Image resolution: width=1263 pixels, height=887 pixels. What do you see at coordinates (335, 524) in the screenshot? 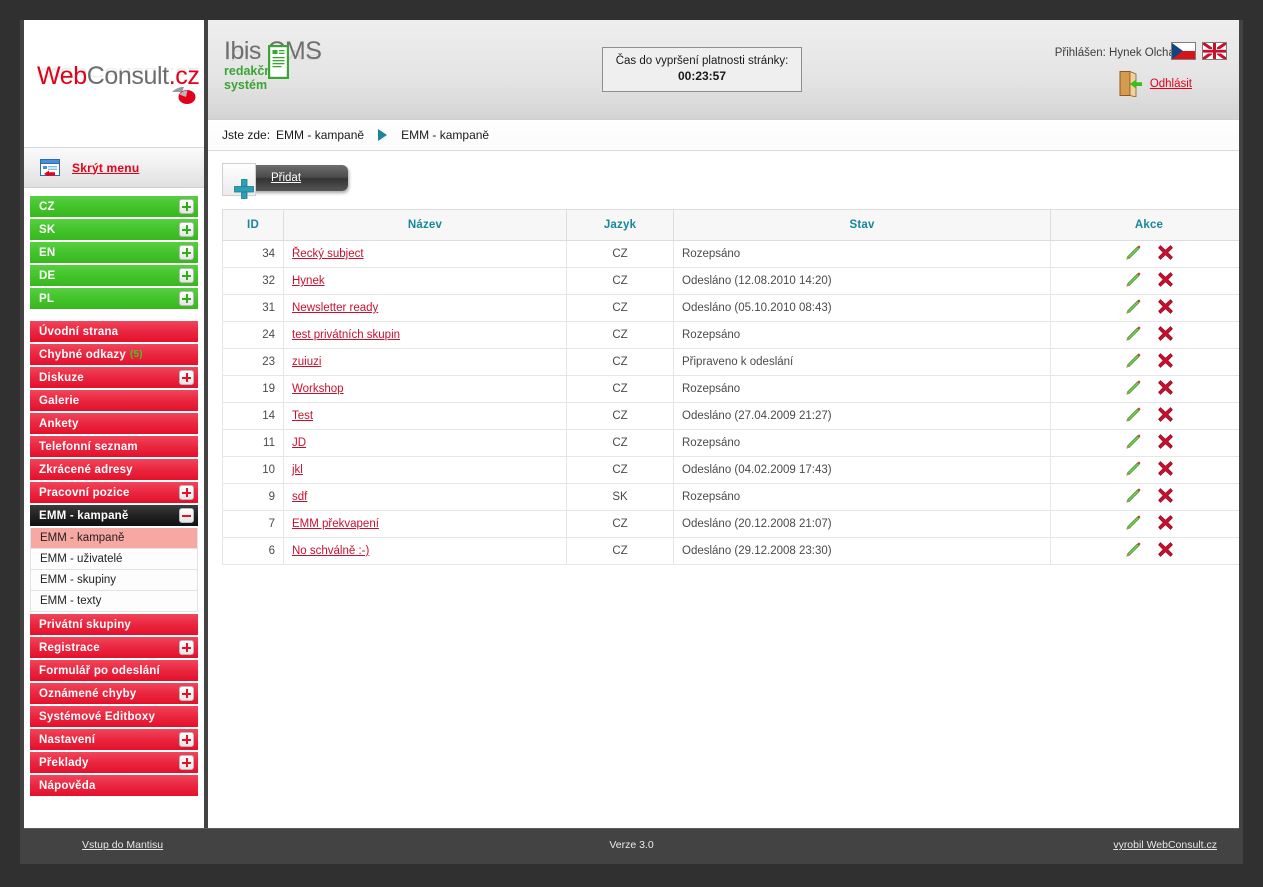
I see `campaign-link: EMM překvapení` at bounding box center [335, 524].